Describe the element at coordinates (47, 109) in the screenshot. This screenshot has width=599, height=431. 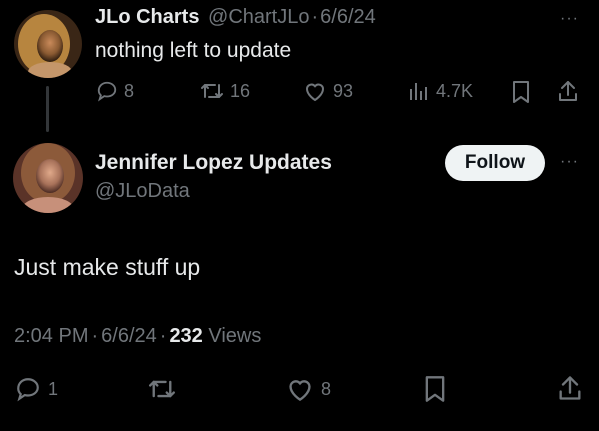
I see `thread-line` at that location.